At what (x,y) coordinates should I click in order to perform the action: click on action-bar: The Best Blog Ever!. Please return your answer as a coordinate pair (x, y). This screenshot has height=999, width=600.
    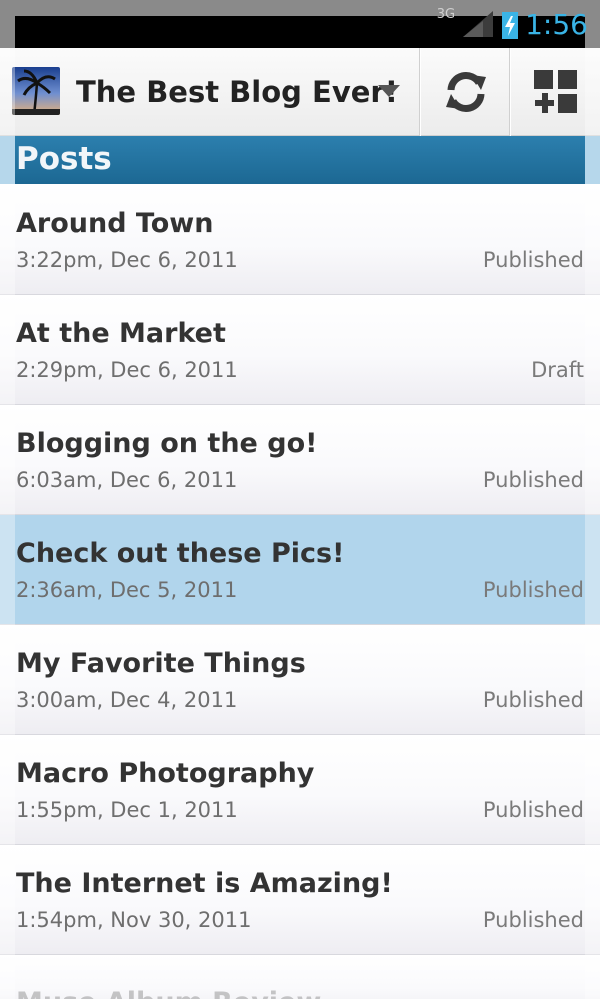
    Looking at the image, I should click on (300, 92).